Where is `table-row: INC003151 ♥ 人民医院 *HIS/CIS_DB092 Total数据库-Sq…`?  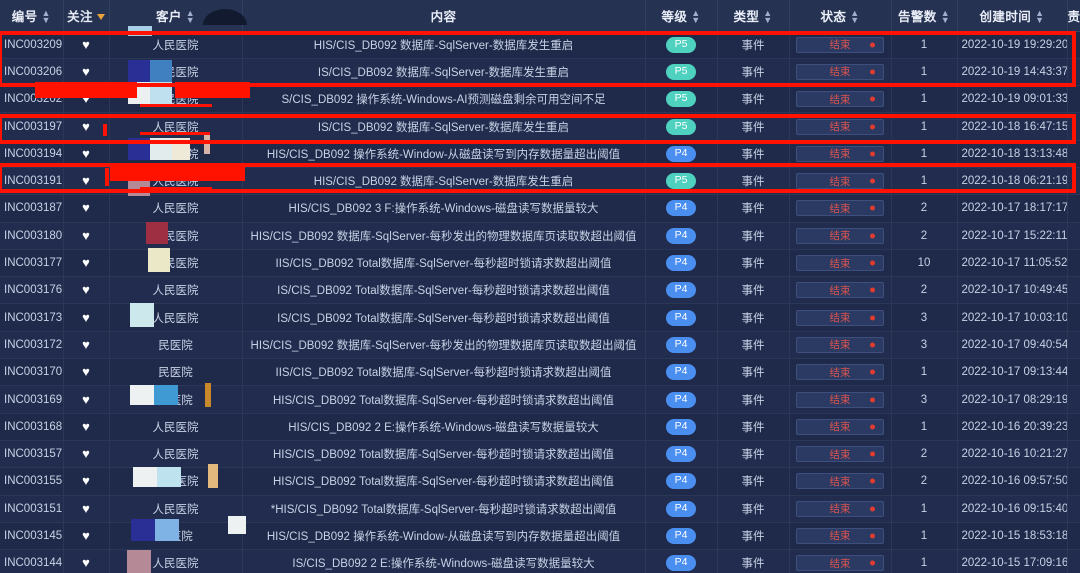
table-row: INC003151 ♥ 人民医院 *HIS/CIS_DB092 Total数据库-Sq… is located at coordinates (540, 509).